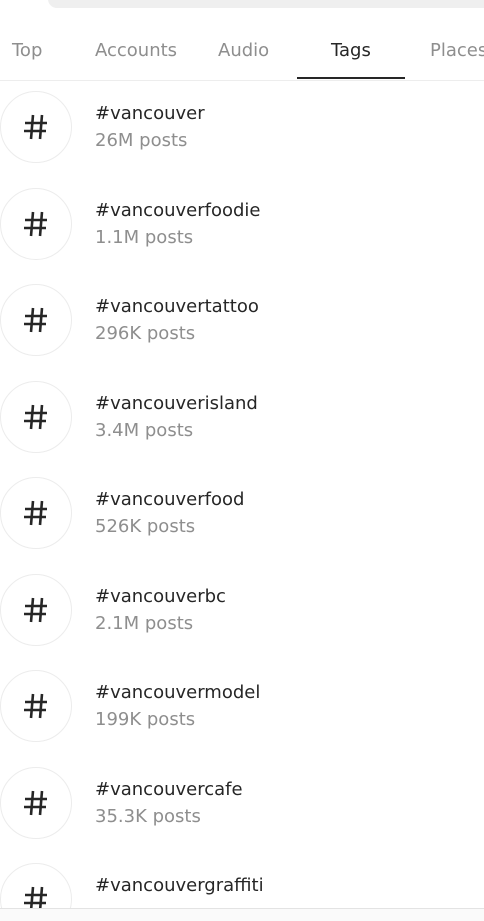 The image size is (484, 921). I want to click on tab-audio: Audio, so click(243, 50).